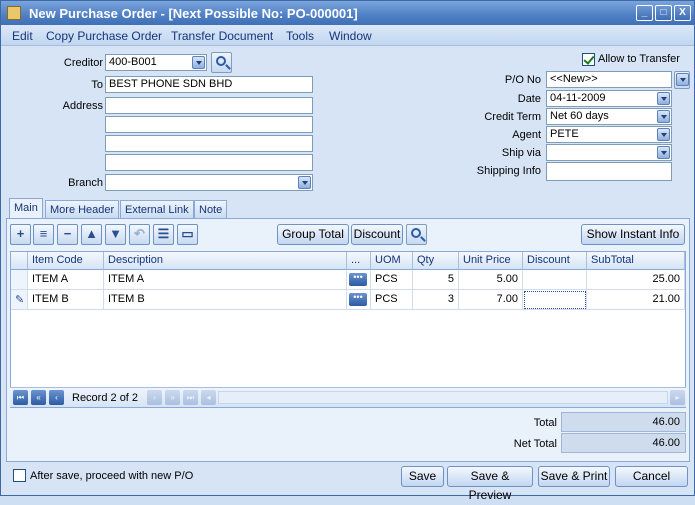  I want to click on save-print-button: Save & Print, so click(574, 476).